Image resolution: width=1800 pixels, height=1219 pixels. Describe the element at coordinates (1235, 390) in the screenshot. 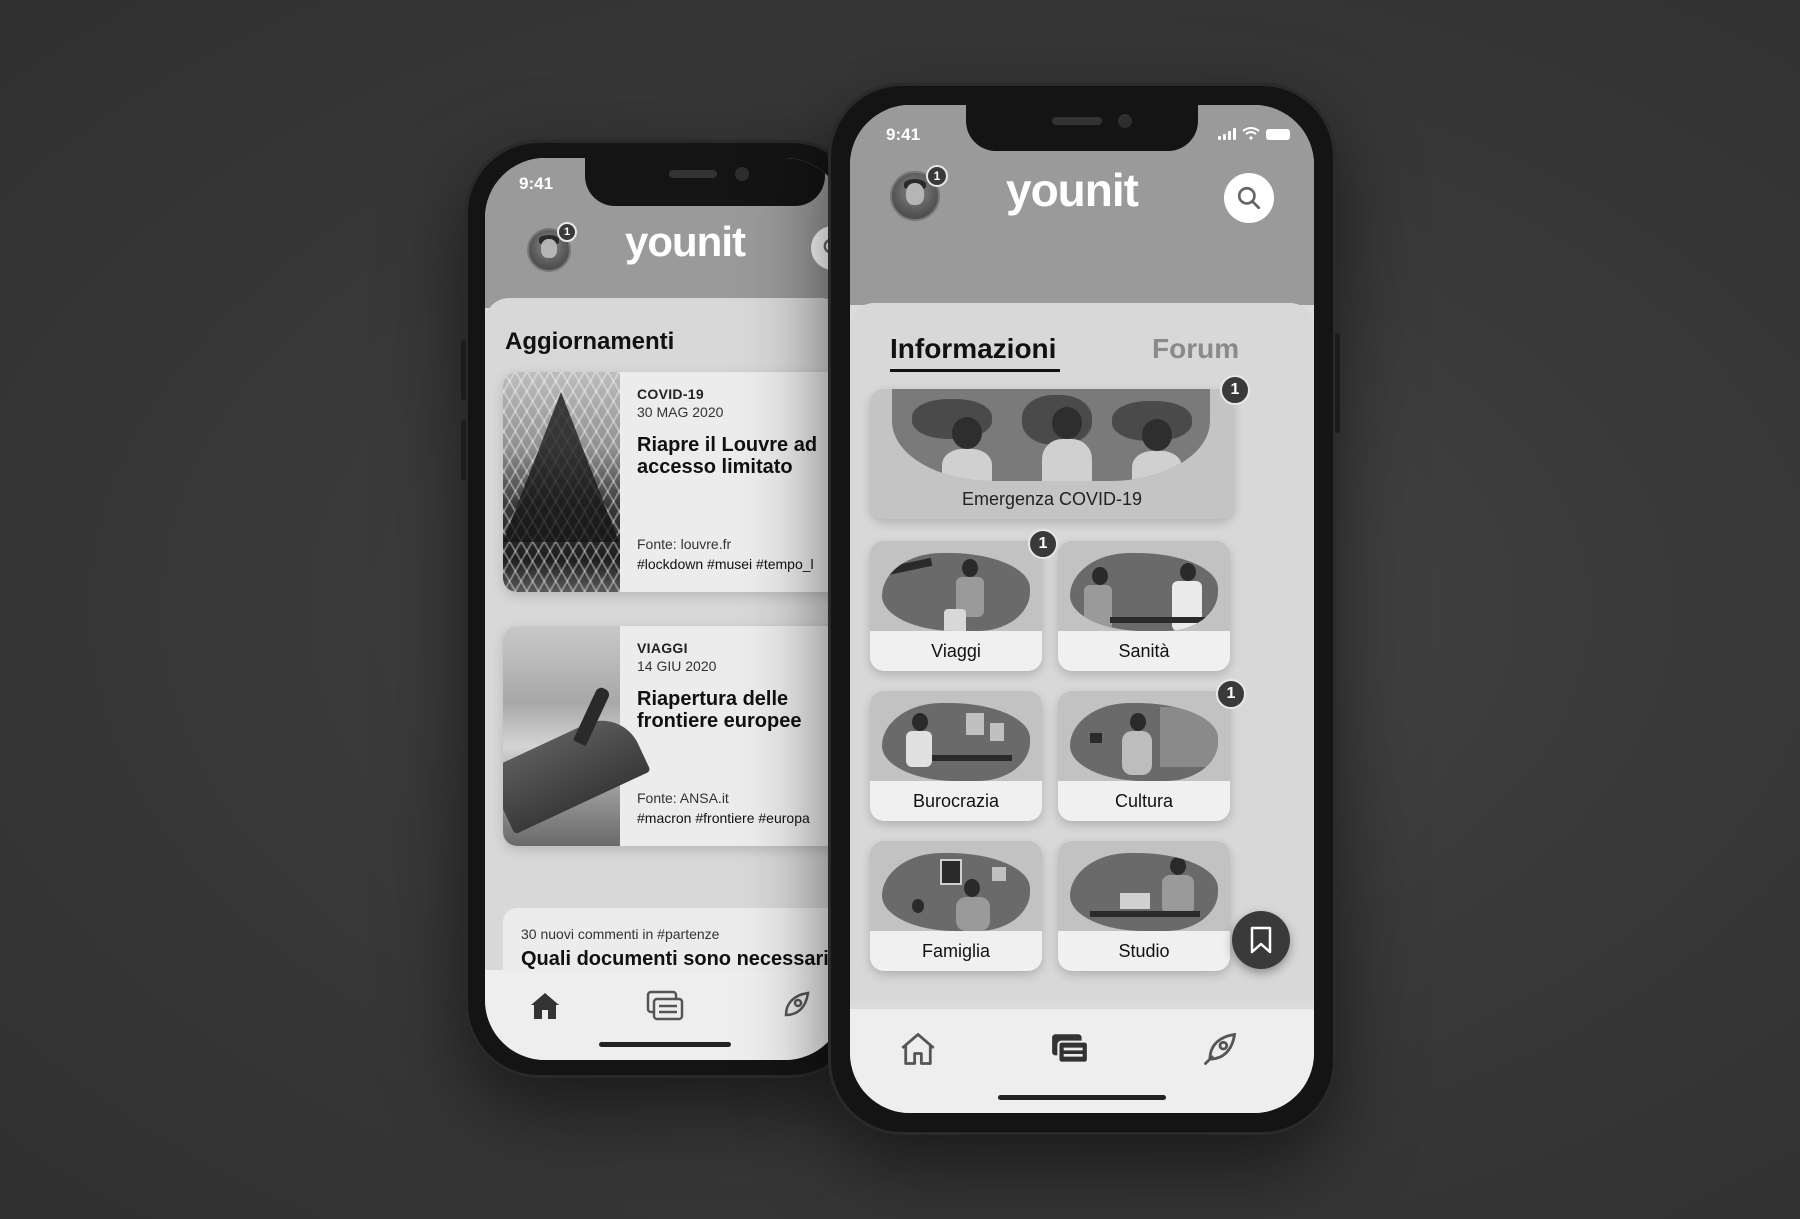

I see `covid-badge: 1` at that location.